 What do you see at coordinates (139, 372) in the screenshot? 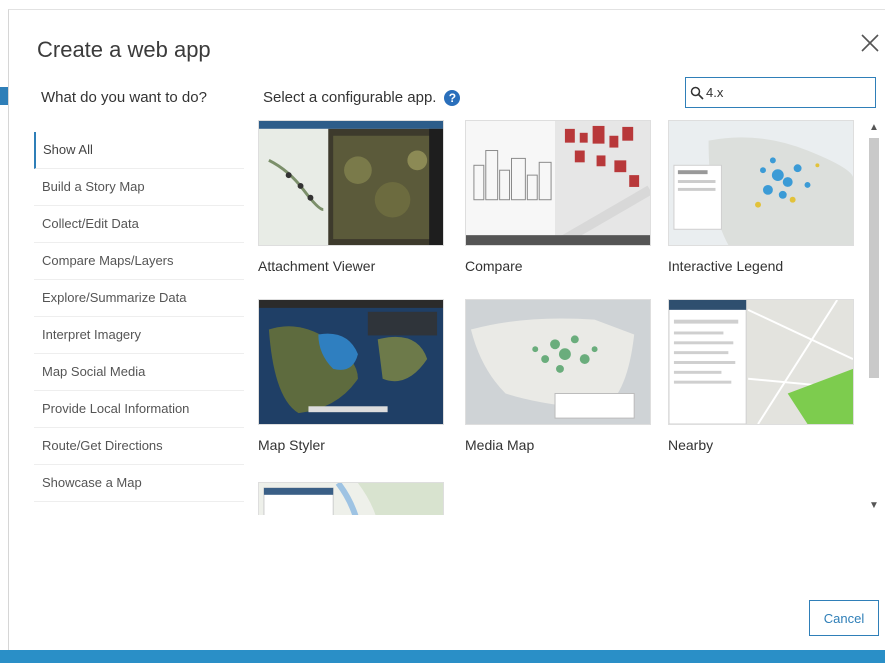
I see `category-map-social-media: Map Social Media` at bounding box center [139, 372].